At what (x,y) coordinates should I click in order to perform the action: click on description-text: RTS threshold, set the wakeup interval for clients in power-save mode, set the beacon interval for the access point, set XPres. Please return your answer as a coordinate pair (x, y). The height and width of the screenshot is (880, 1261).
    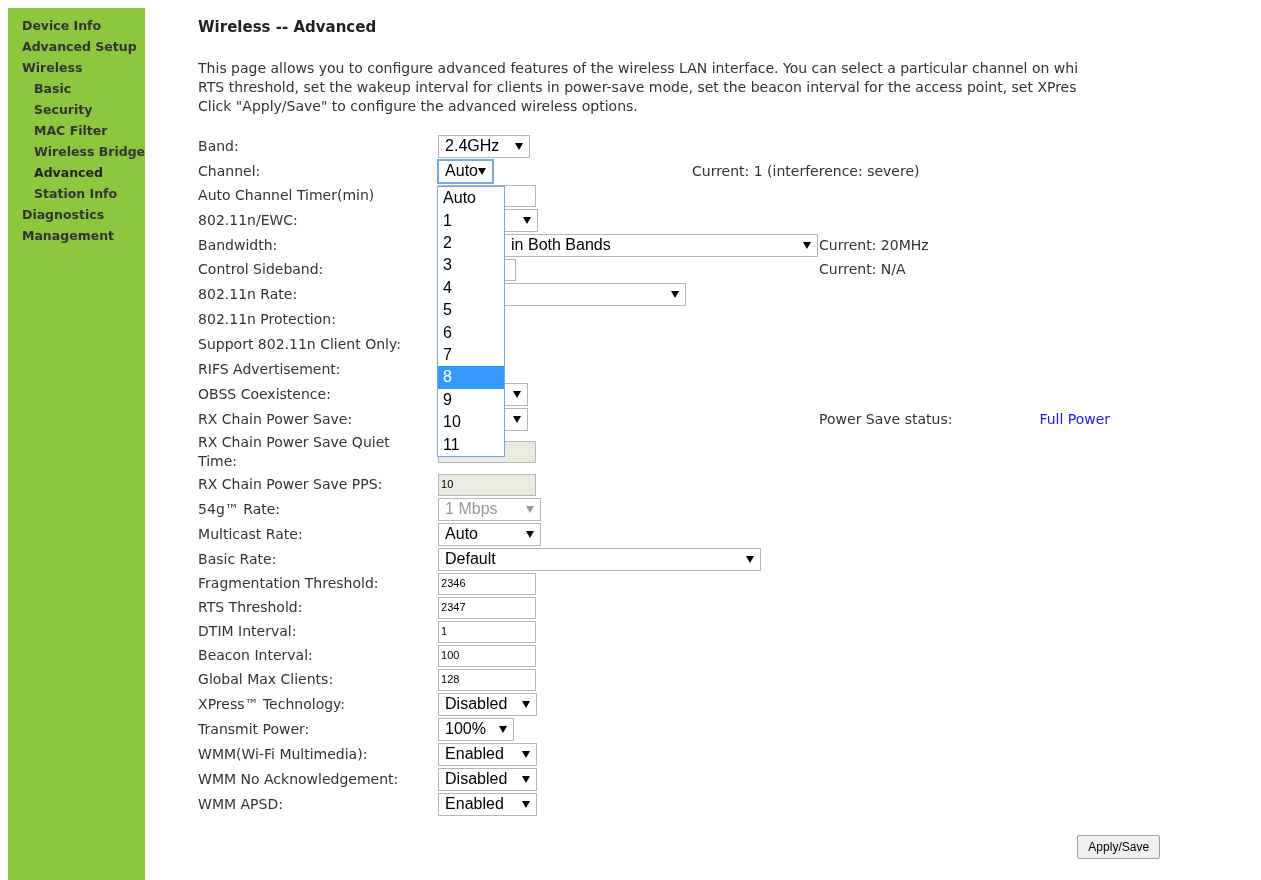
    Looking at the image, I should click on (637, 87).